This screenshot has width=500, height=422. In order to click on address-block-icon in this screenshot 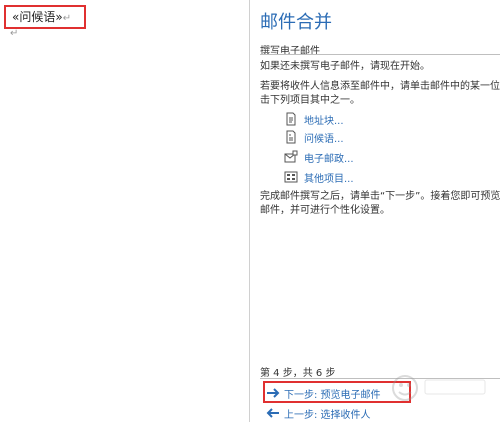, I will do `click(291, 119)`.